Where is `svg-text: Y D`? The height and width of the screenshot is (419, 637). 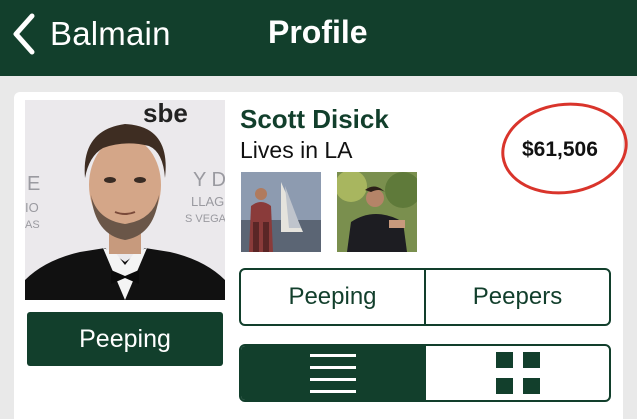
svg-text: Y D is located at coordinates (209, 180).